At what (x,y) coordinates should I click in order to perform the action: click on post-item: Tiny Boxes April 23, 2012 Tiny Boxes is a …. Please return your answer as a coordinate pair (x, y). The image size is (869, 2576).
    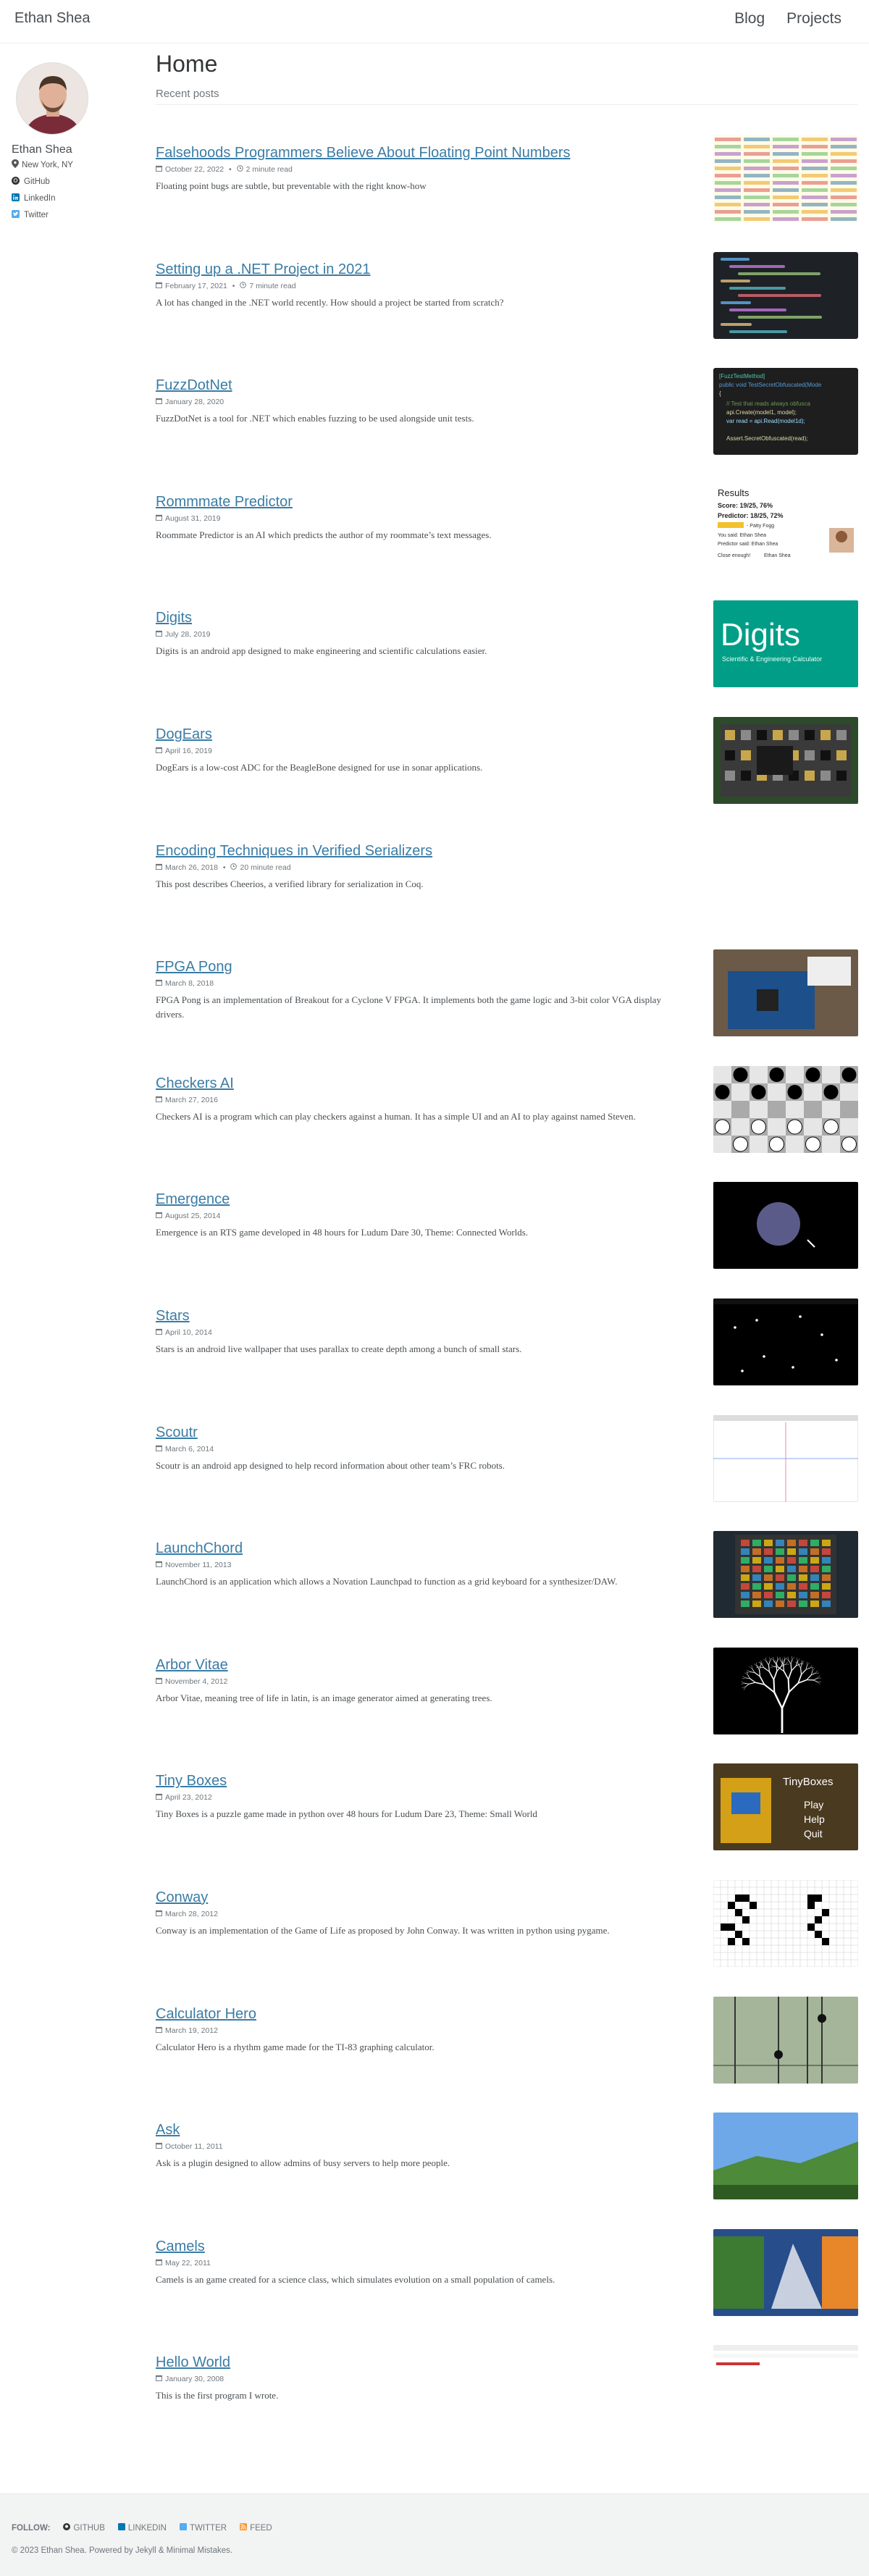
    Looking at the image, I should click on (507, 1818).